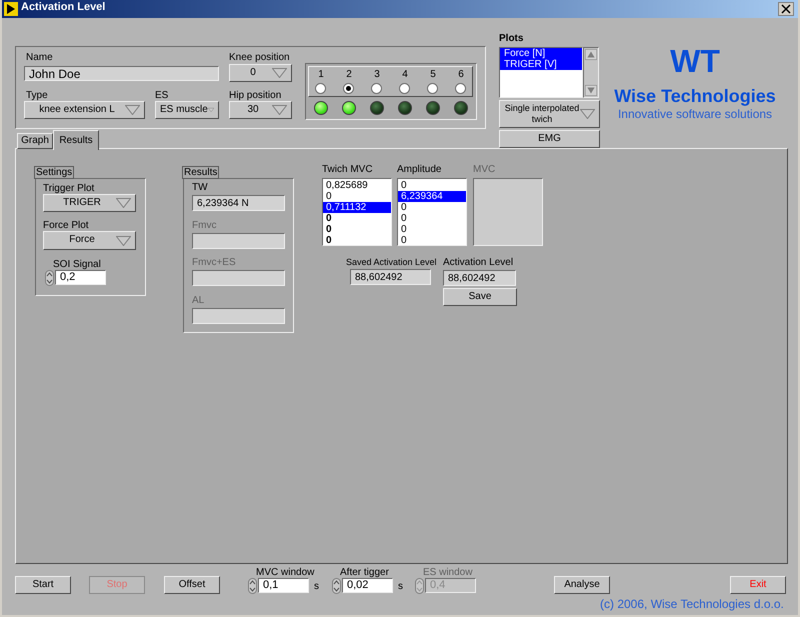  What do you see at coordinates (433, 75) in the screenshot?
I see `channel-number: 5` at bounding box center [433, 75].